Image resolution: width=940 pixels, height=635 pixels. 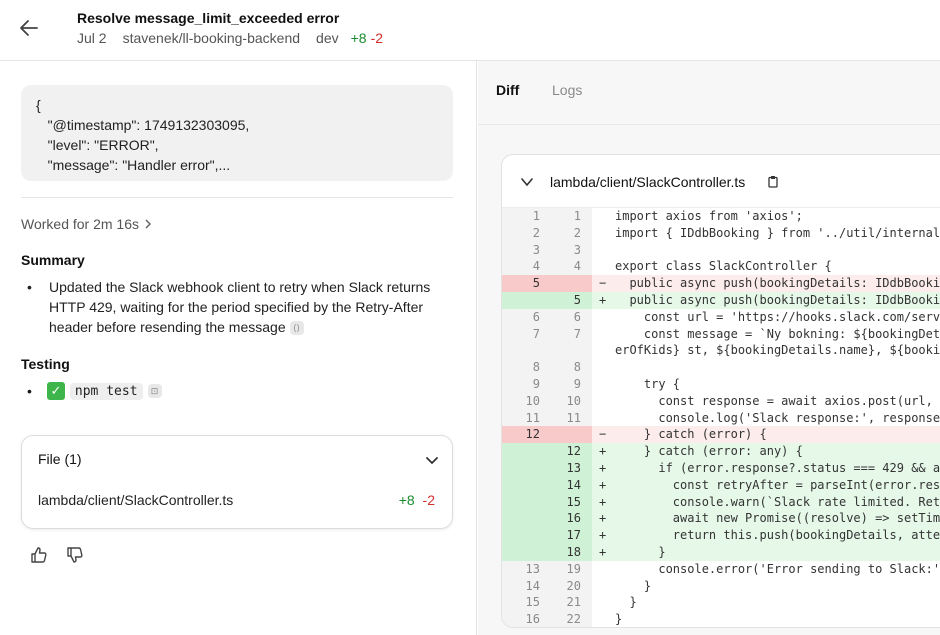 I want to click on old-line-number: 6, so click(x=536, y=316).